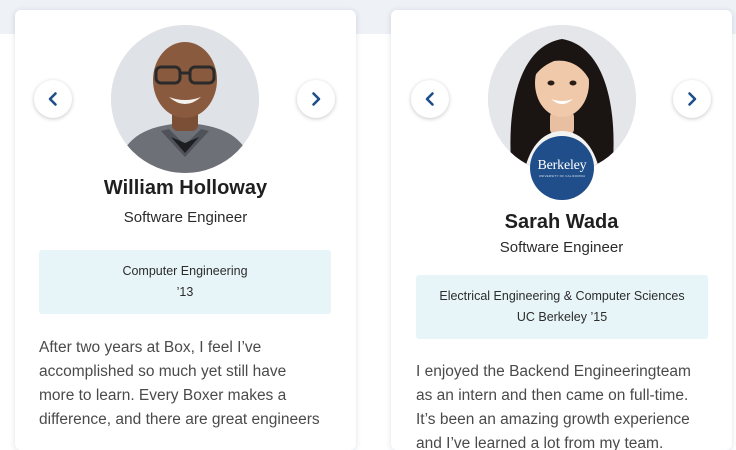  I want to click on education-year: UC Berkeley ’15, so click(562, 317).